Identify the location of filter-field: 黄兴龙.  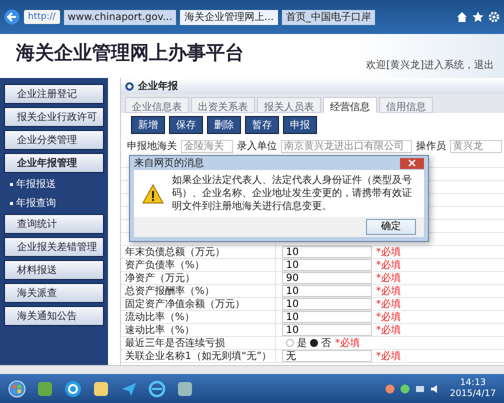
(476, 146).